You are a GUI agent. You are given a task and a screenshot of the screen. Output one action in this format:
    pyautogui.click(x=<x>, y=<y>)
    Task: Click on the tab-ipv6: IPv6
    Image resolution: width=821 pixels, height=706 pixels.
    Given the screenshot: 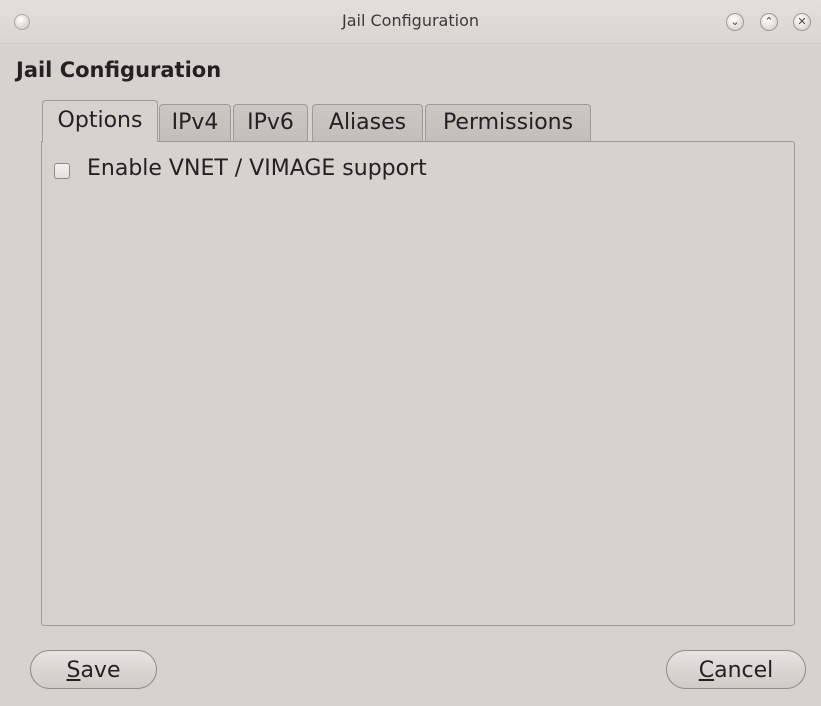 What is the action you would take?
    pyautogui.click(x=270, y=122)
    